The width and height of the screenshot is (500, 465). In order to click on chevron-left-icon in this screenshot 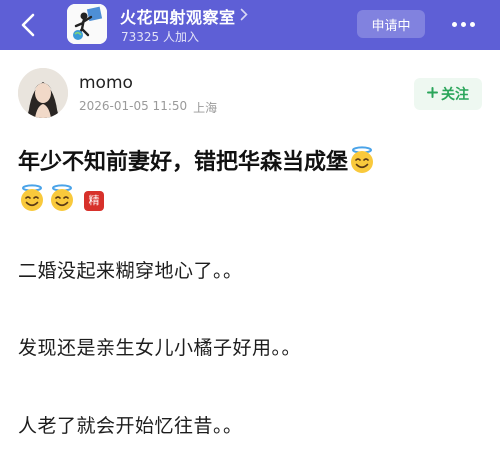, I will do `click(28, 25)`.